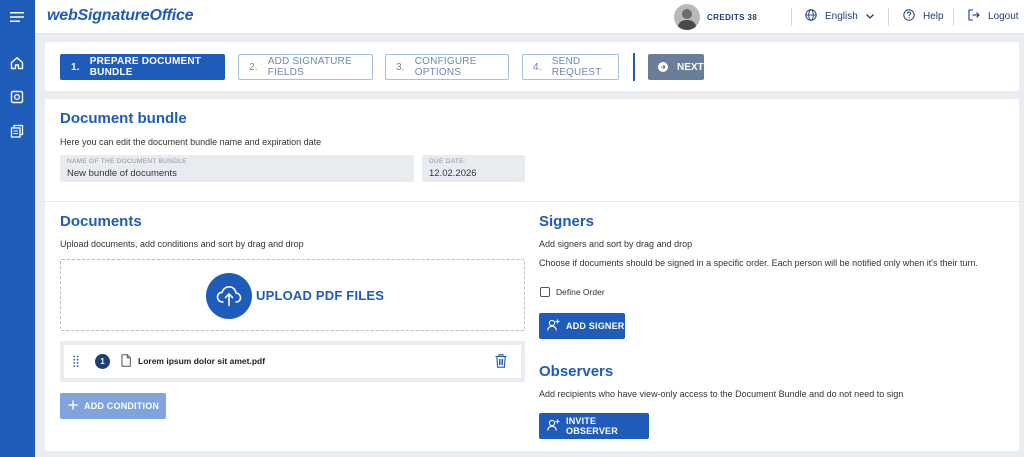  Describe the element at coordinates (76, 406) in the screenshot. I see `plus-icon` at that location.